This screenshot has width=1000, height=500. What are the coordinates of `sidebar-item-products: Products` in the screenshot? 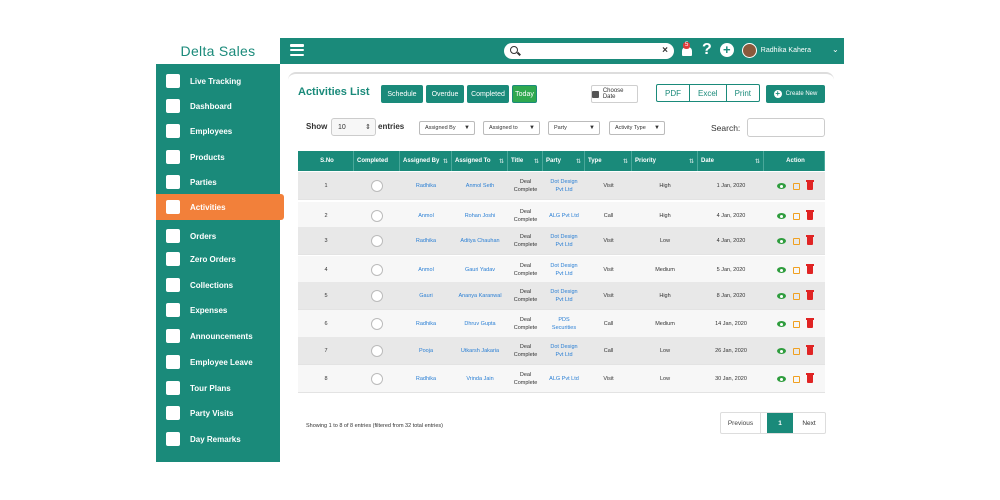 It's located at (218, 157).